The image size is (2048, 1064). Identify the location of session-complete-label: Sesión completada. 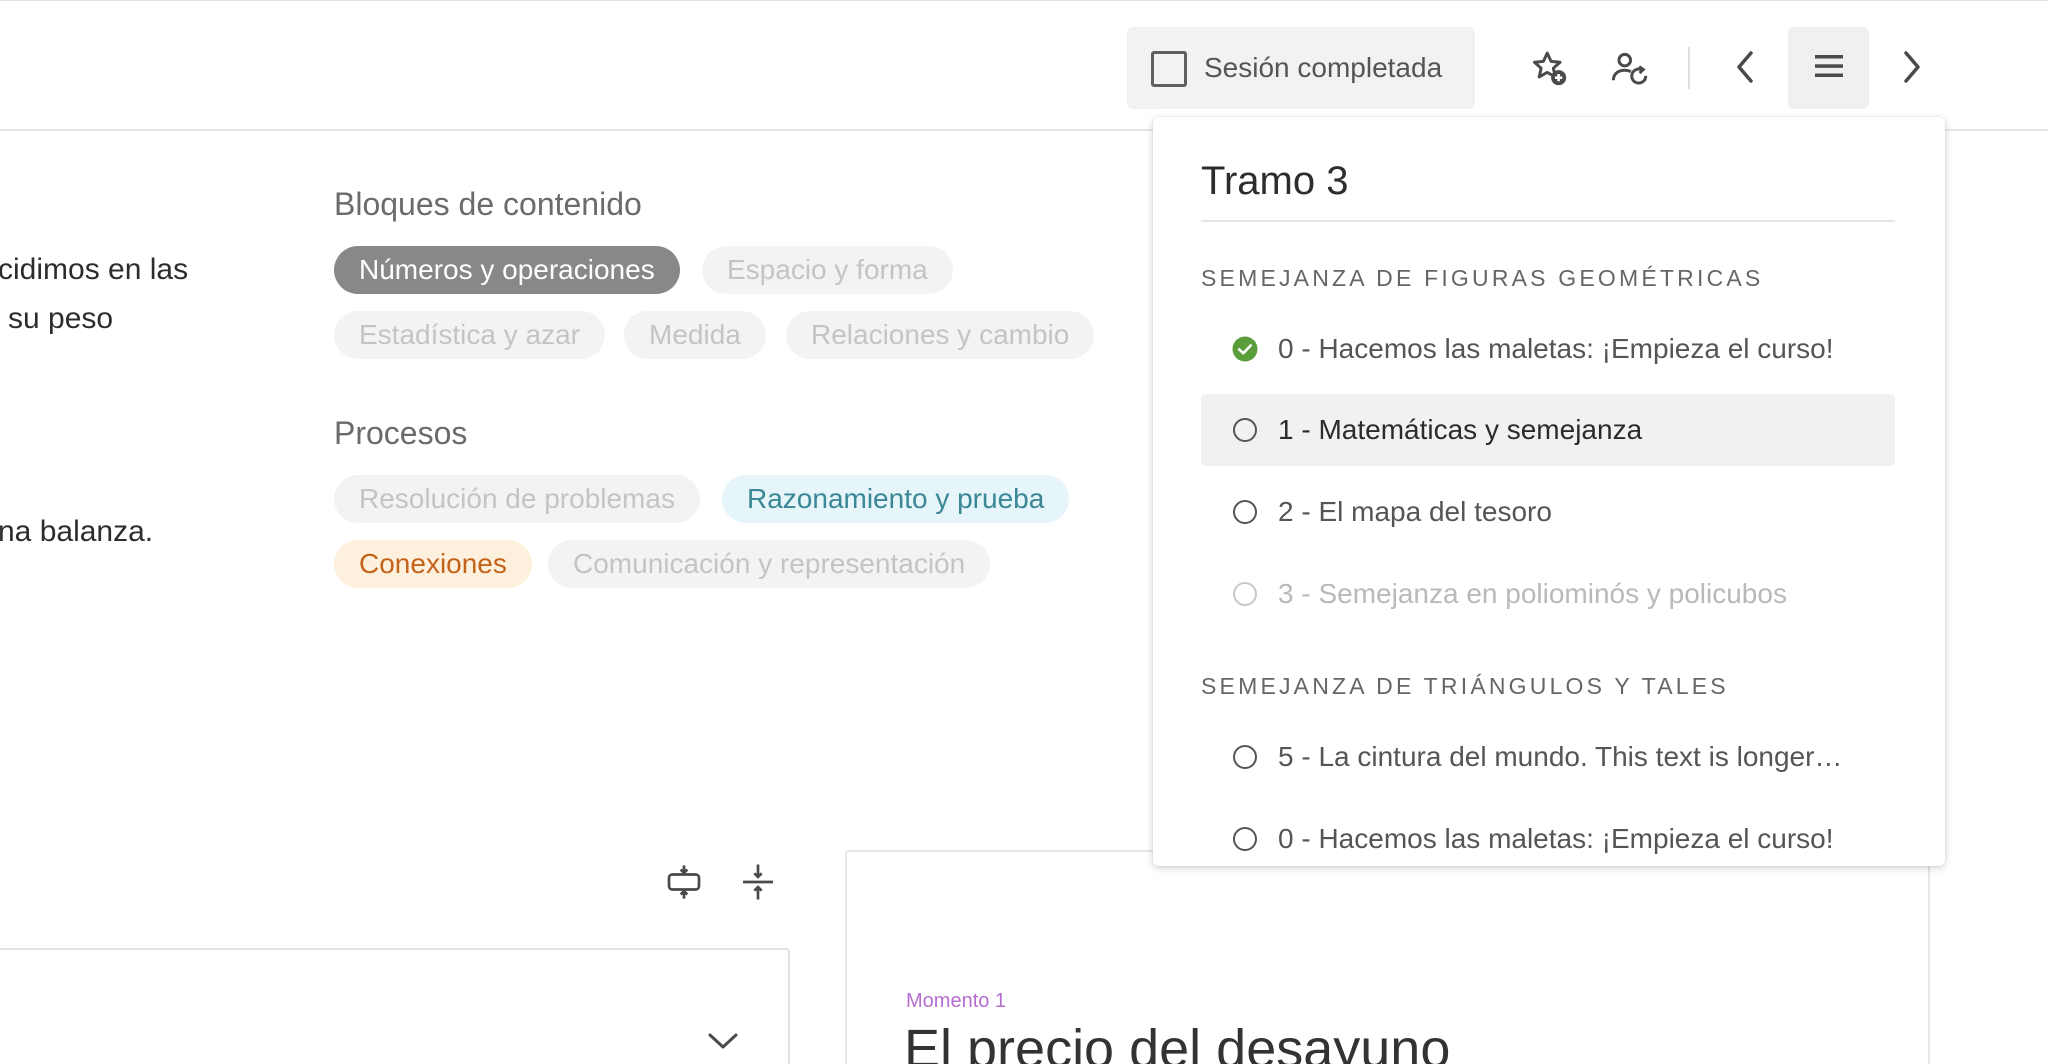
(1323, 67).